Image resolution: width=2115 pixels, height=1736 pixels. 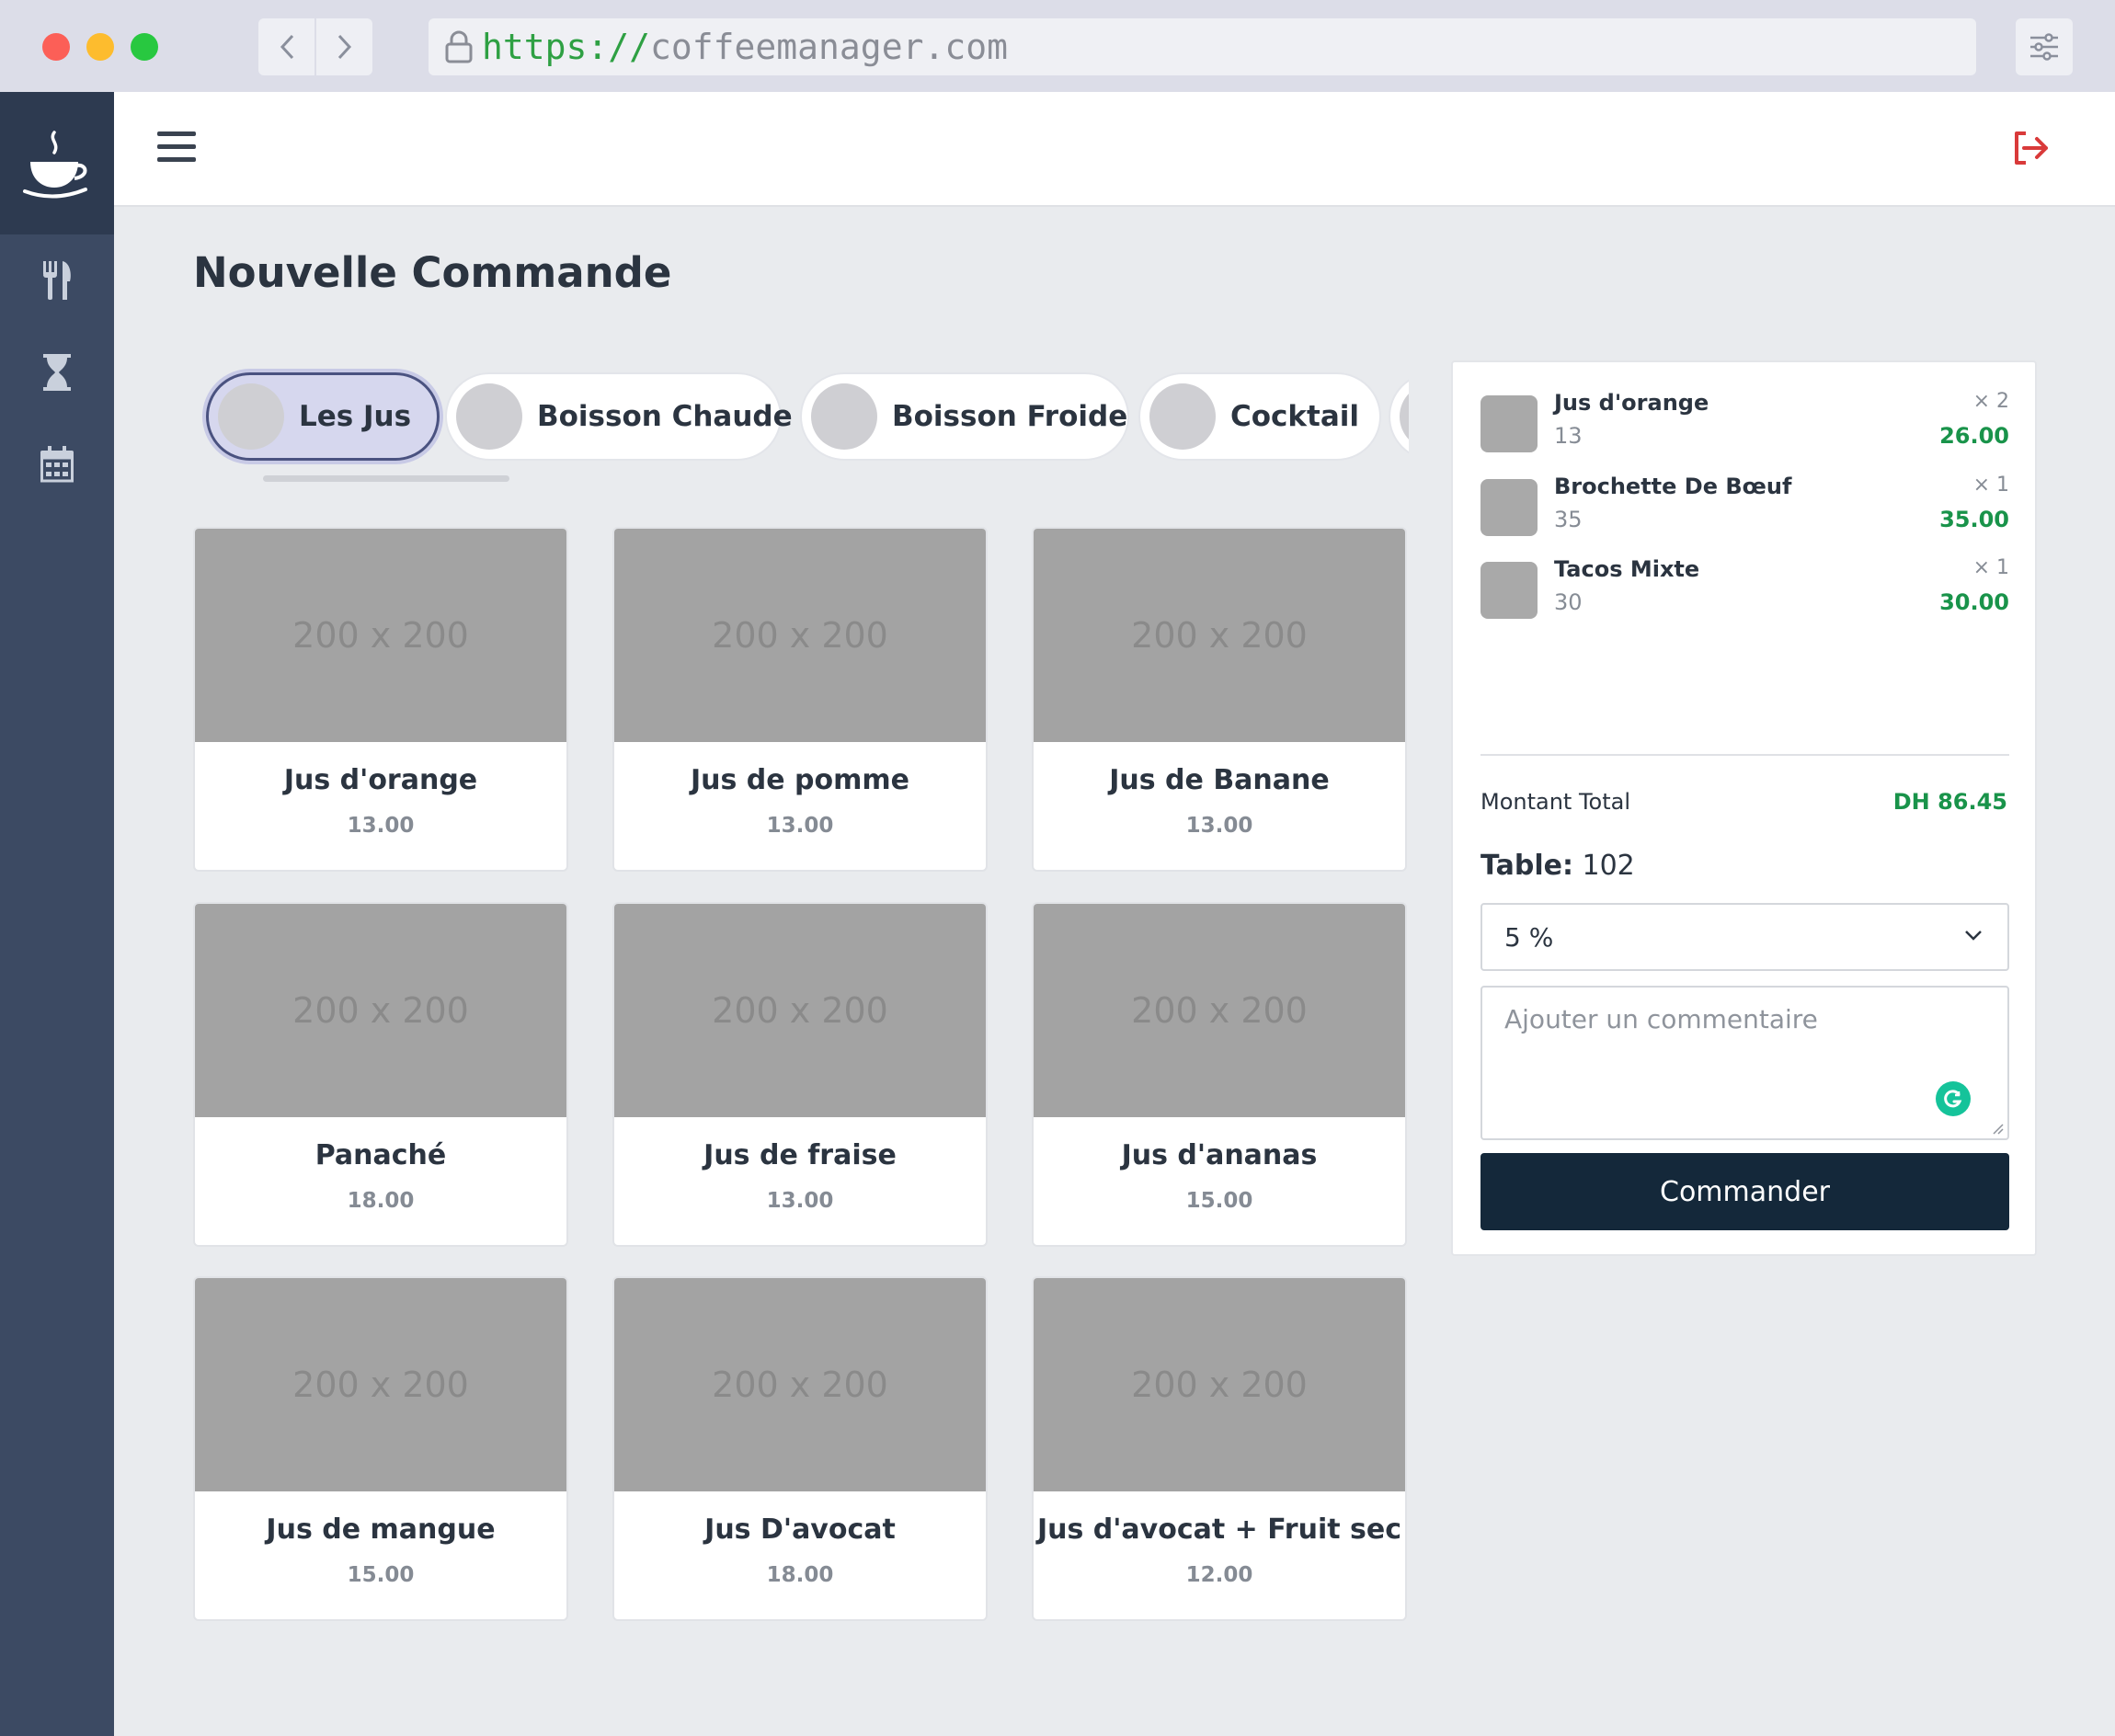 What do you see at coordinates (1627, 569) in the screenshot?
I see `order-item-name: Tacos Mixte` at bounding box center [1627, 569].